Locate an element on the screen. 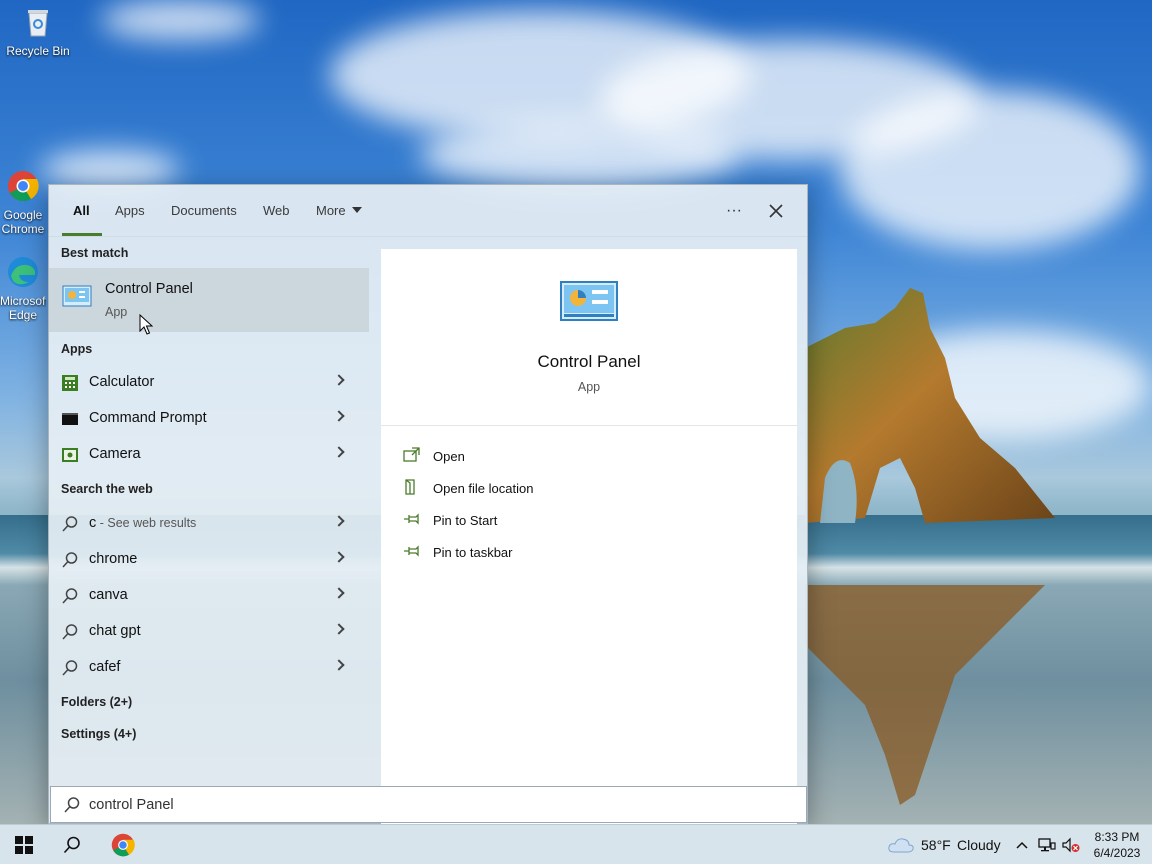  recycle-bin-icon is located at coordinates (38, 23).